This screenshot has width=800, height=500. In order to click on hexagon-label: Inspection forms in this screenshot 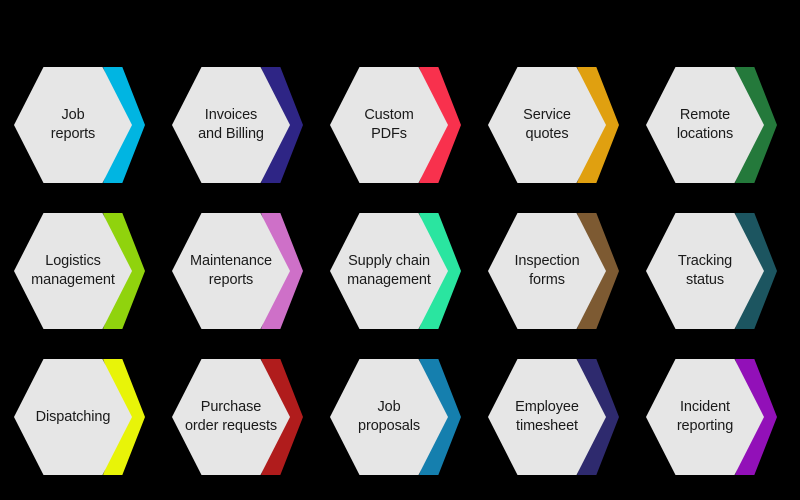, I will do `click(547, 270)`.